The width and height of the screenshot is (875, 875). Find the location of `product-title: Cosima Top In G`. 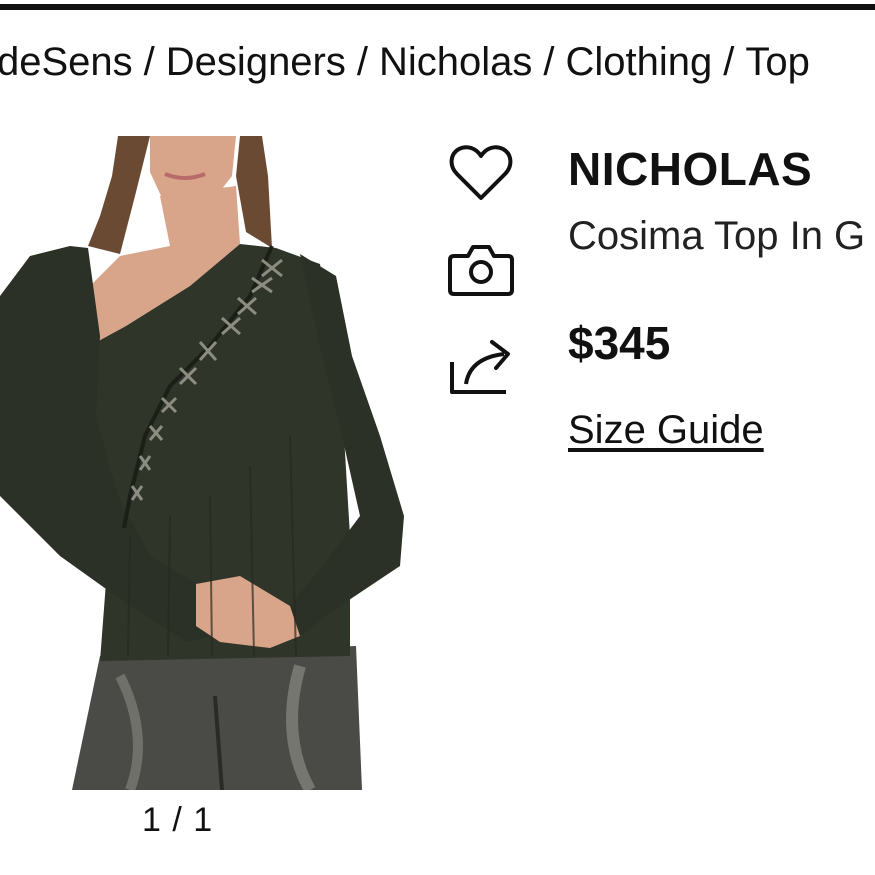

product-title: Cosima Top In G is located at coordinates (717, 236).